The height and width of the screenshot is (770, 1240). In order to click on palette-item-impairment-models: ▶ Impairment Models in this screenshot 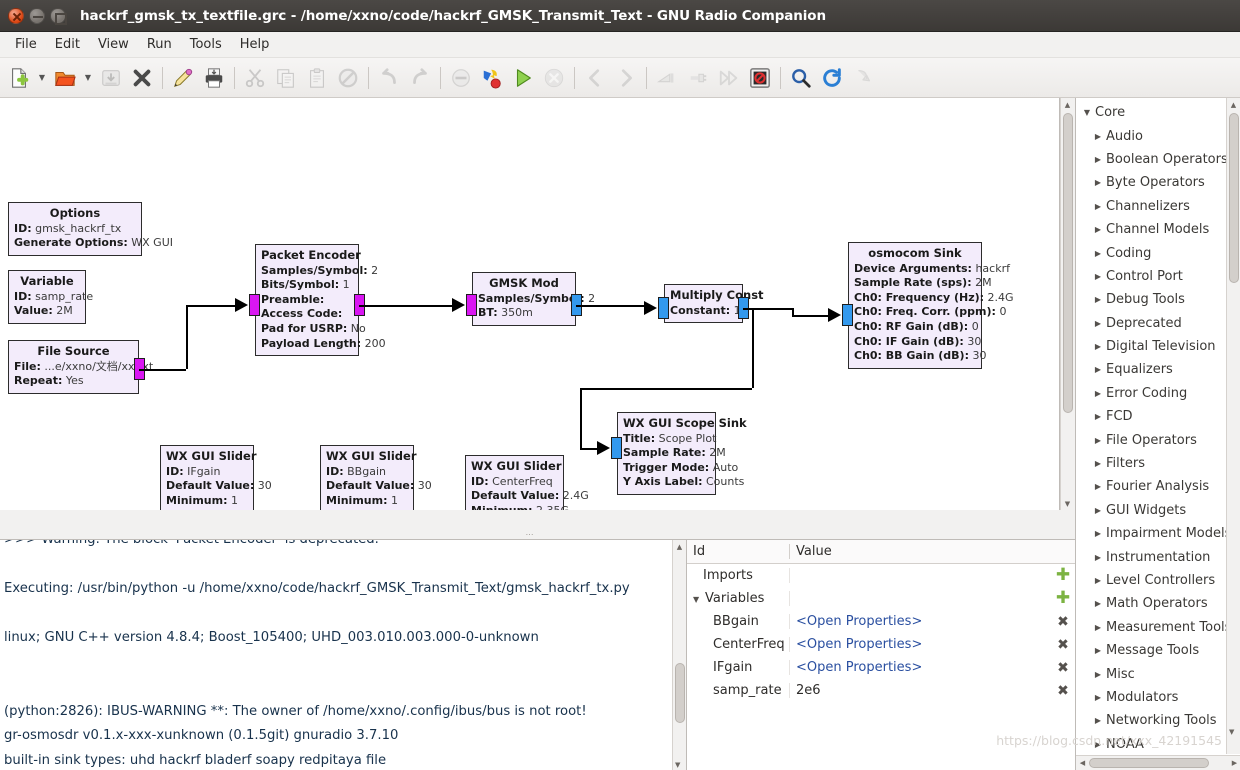, I will do `click(1158, 533)`.